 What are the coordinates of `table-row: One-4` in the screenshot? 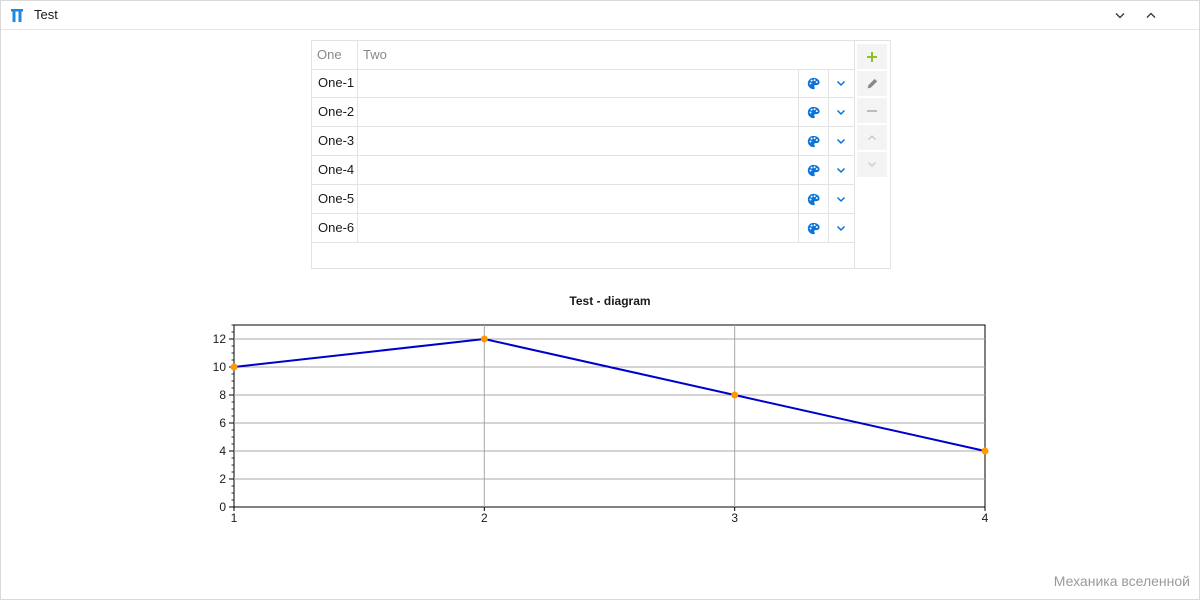 It's located at (583, 170).